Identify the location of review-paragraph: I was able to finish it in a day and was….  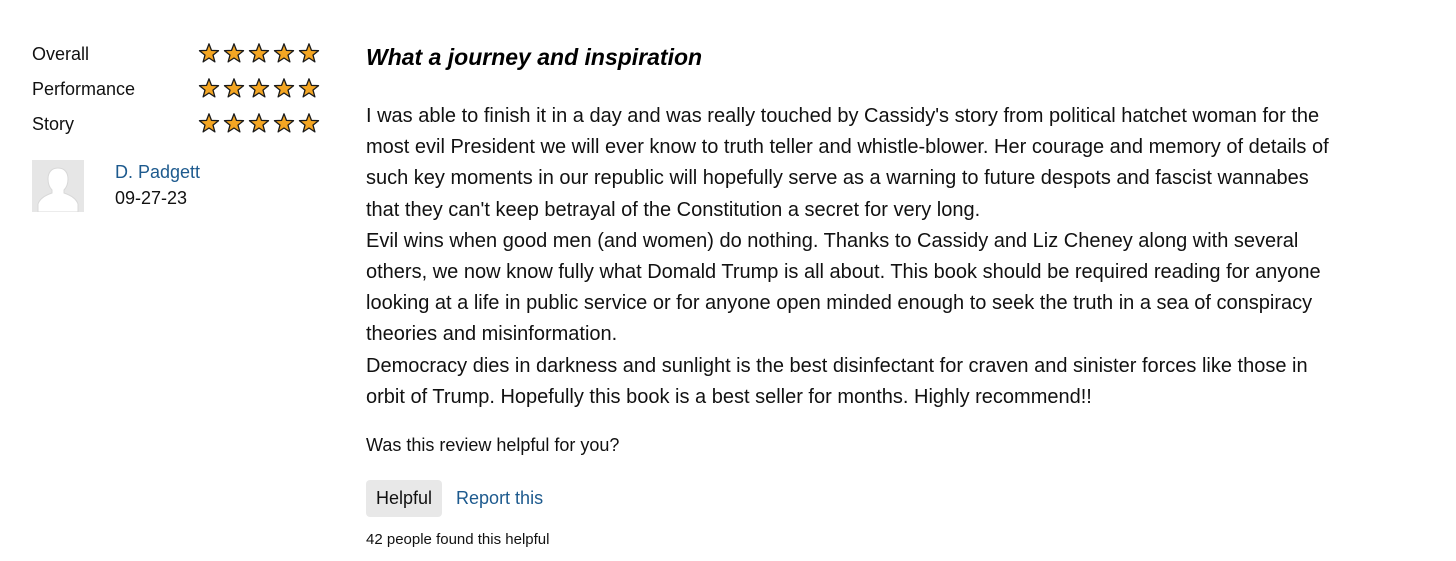
(847, 163).